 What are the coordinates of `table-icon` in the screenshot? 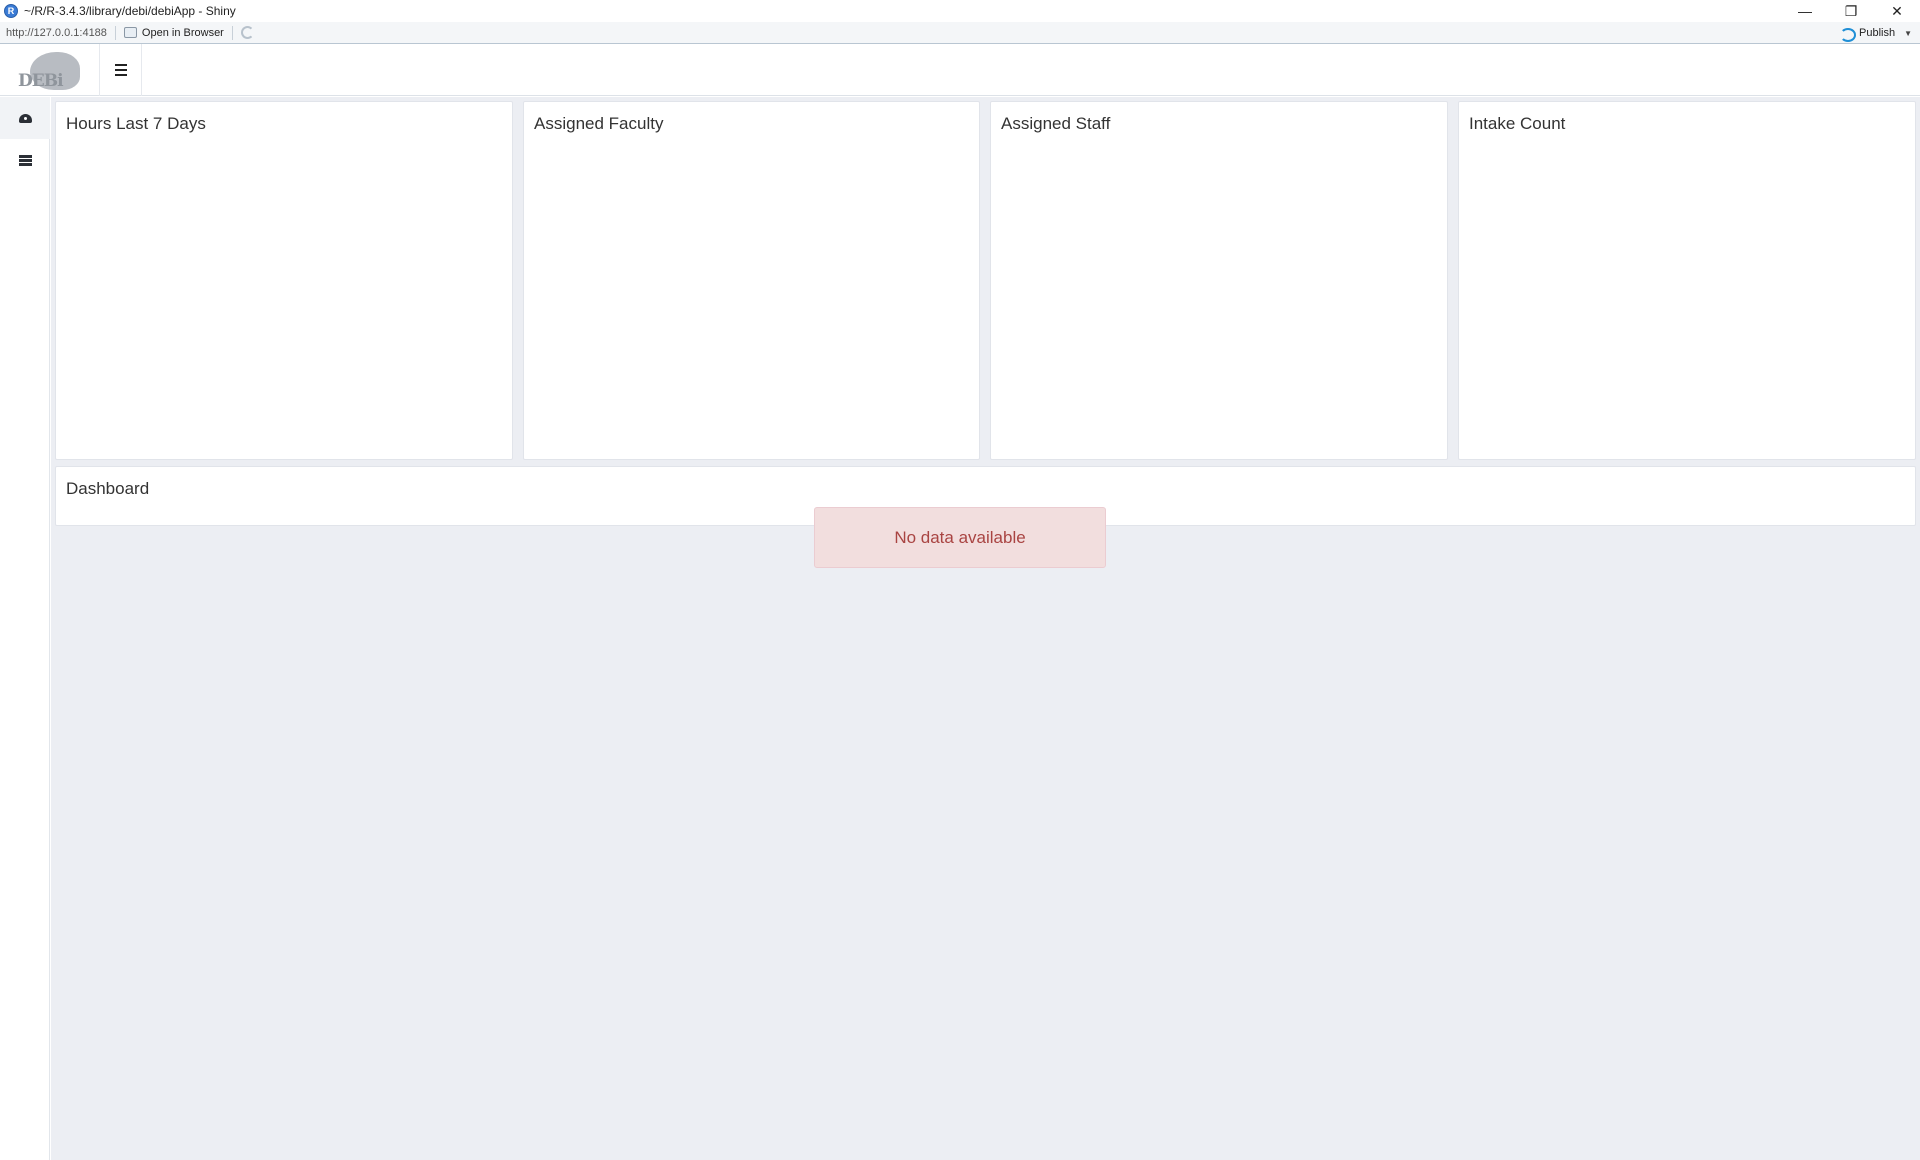 It's located at (25, 160).